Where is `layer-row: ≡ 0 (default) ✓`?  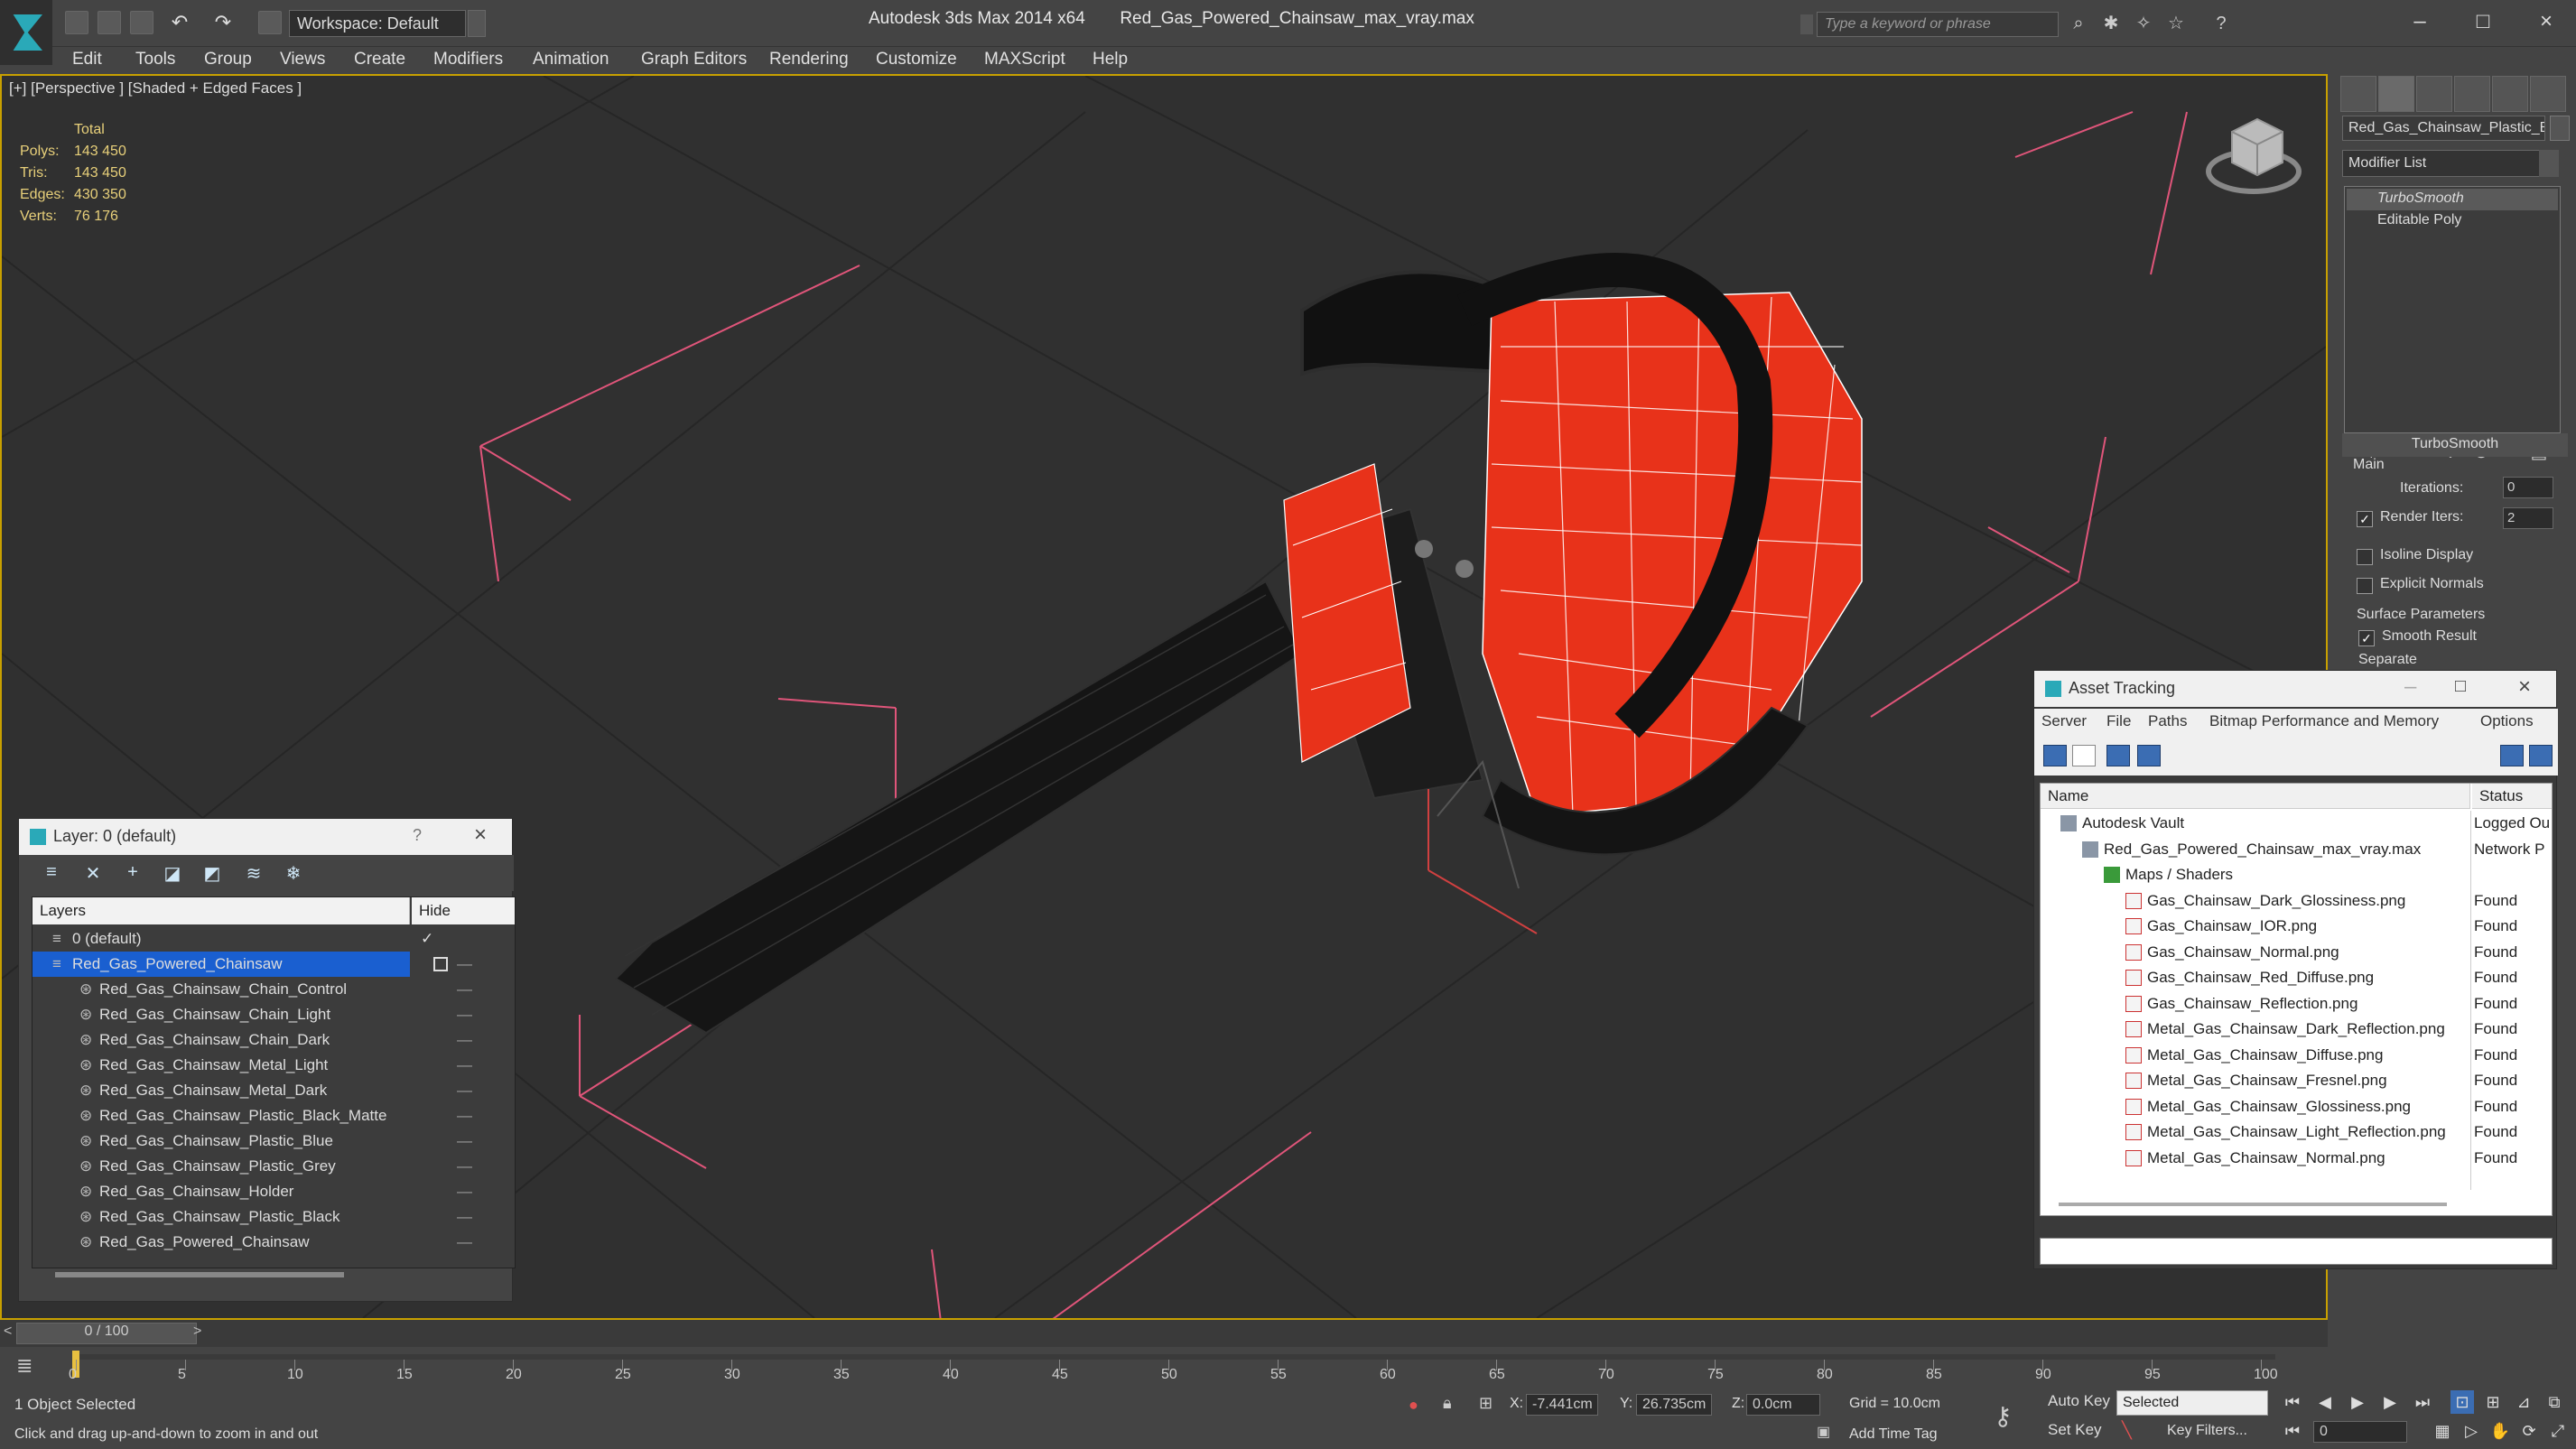
layer-row: ≡ 0 (default) ✓ is located at coordinates (267, 939).